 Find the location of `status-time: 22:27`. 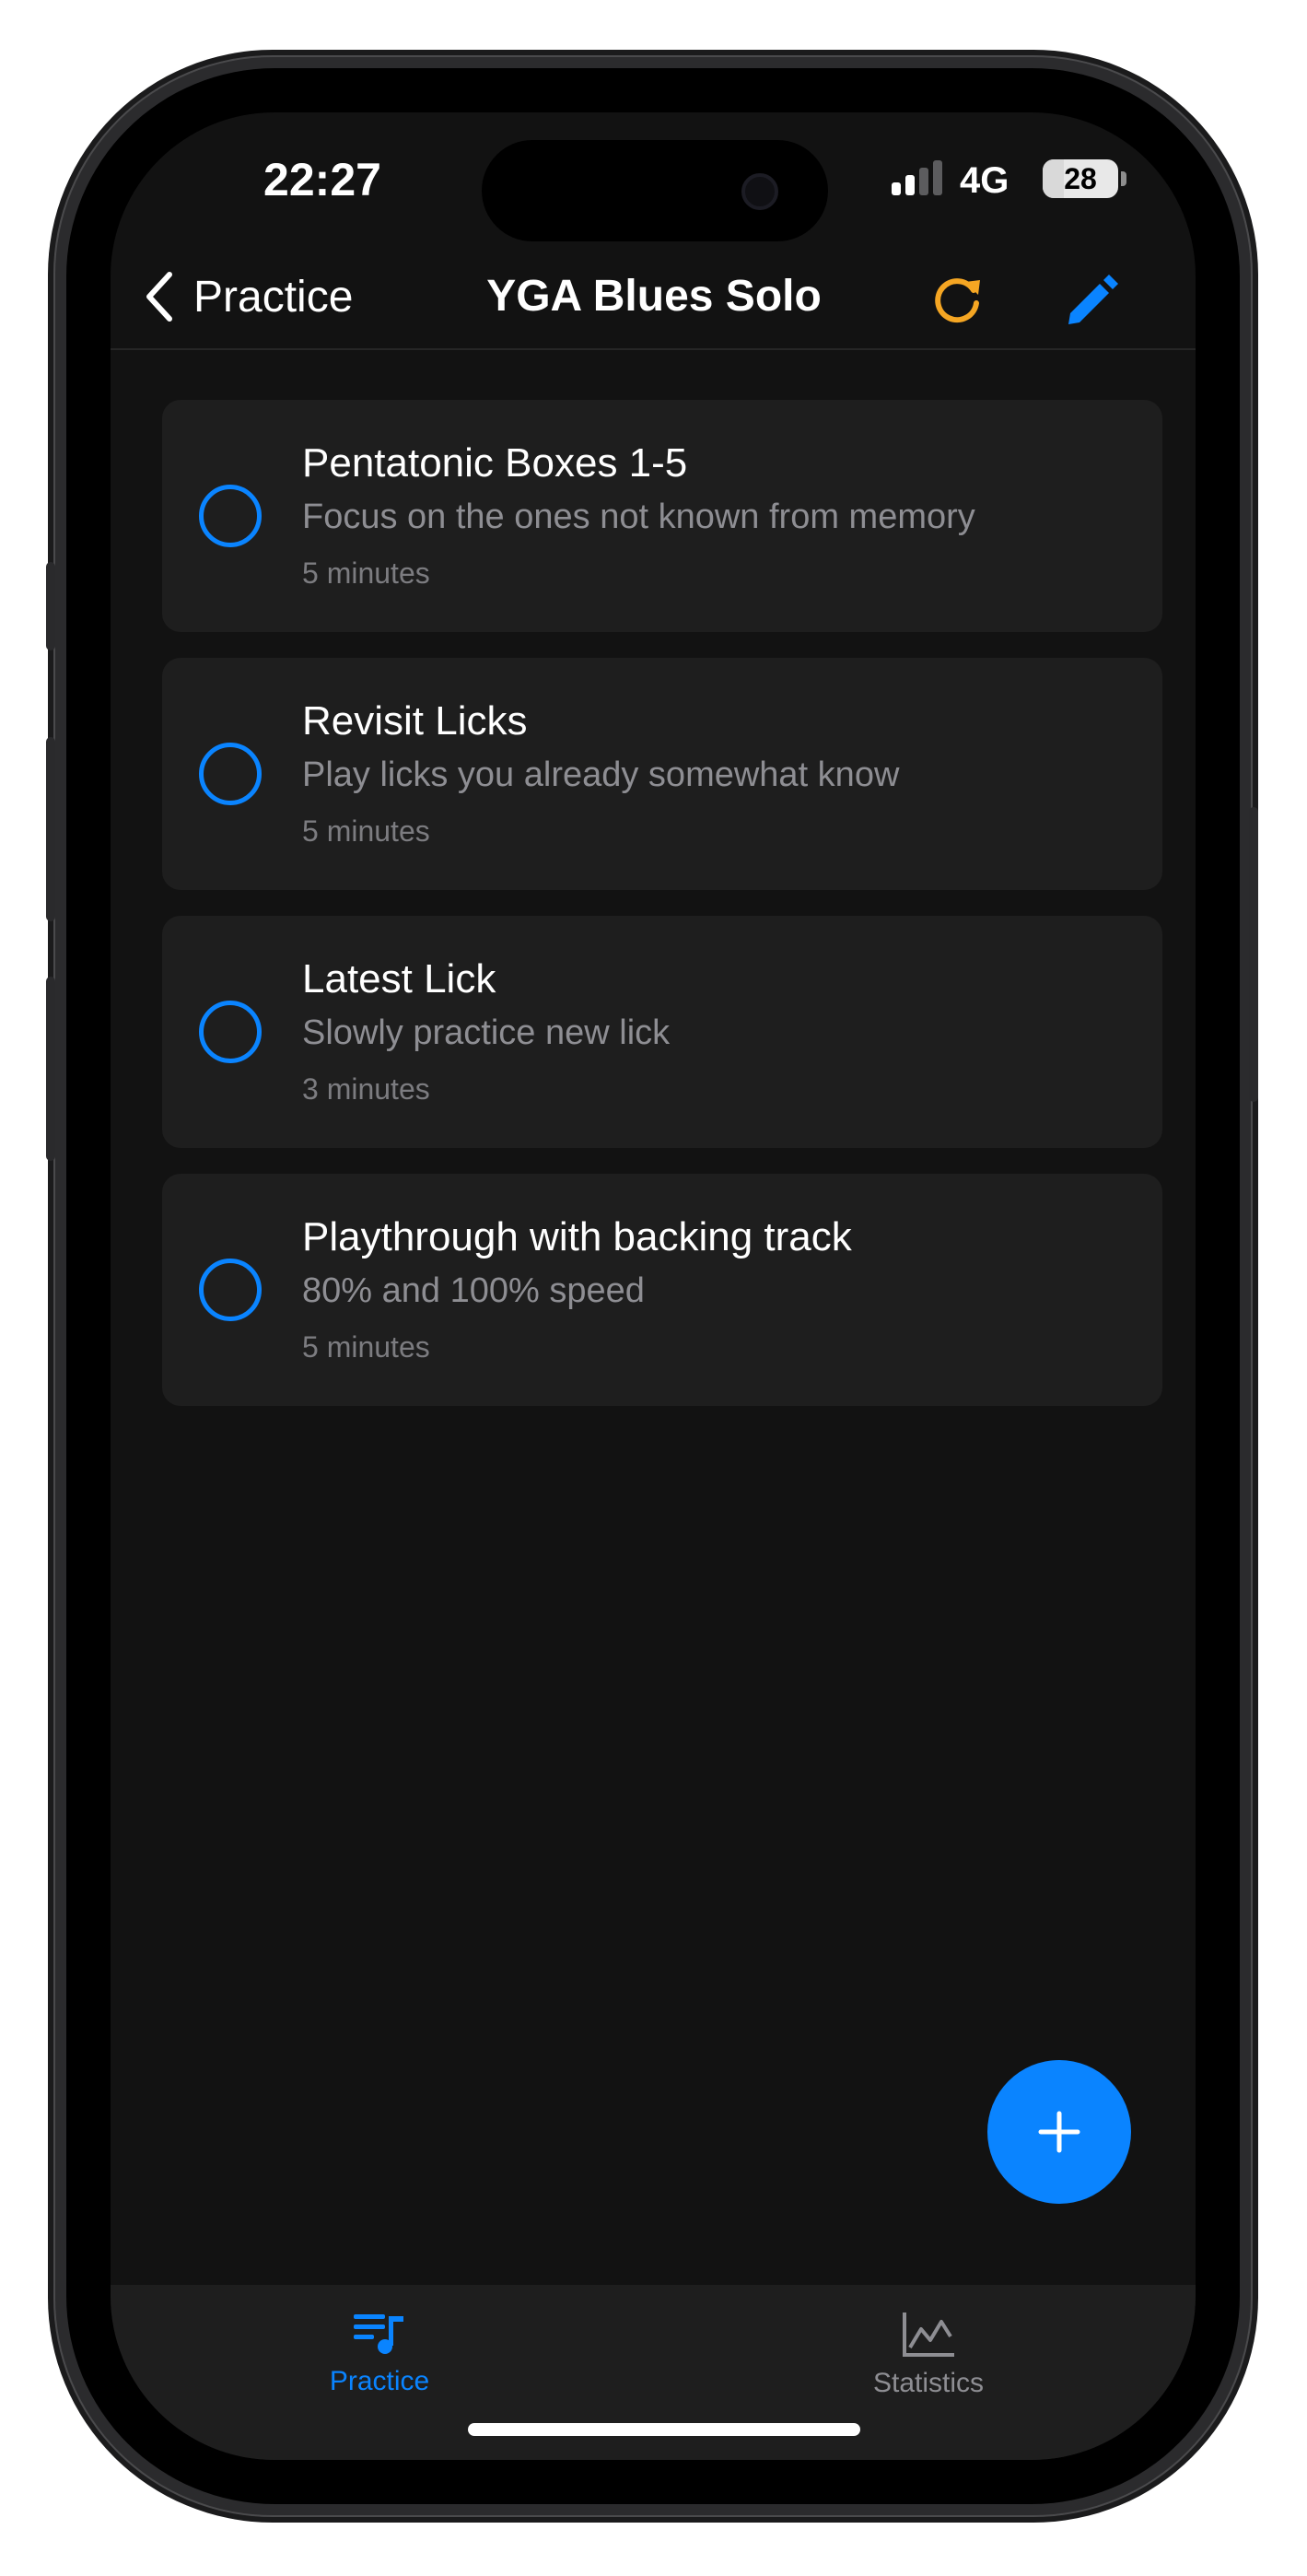

status-time: 22:27 is located at coordinates (322, 179).